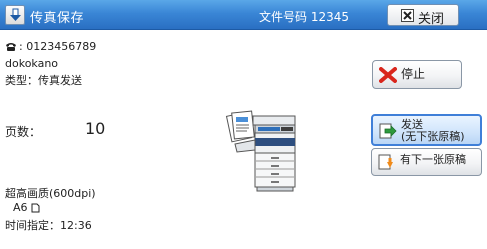 The width and height of the screenshot is (487, 249). I want to click on next-original-label: 有下一张原稿, so click(433, 159).